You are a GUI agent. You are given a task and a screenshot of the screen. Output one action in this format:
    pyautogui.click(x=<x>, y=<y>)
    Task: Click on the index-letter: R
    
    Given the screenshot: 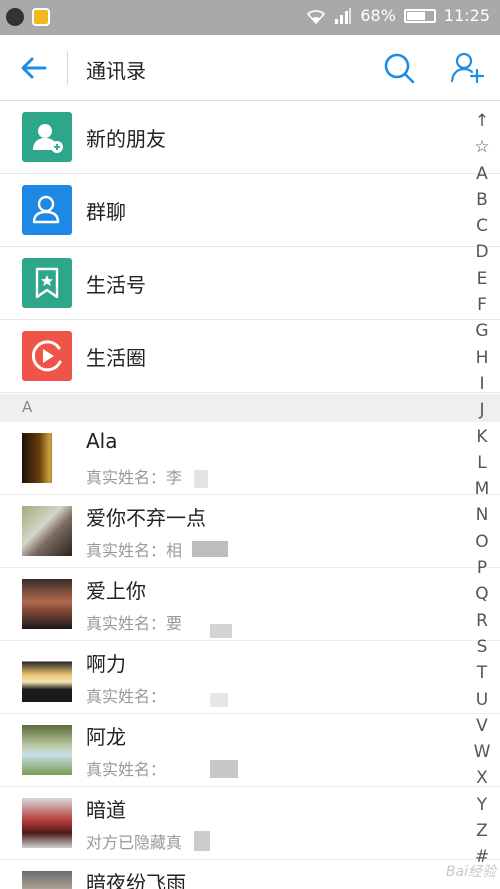 What is the action you would take?
    pyautogui.click(x=482, y=621)
    